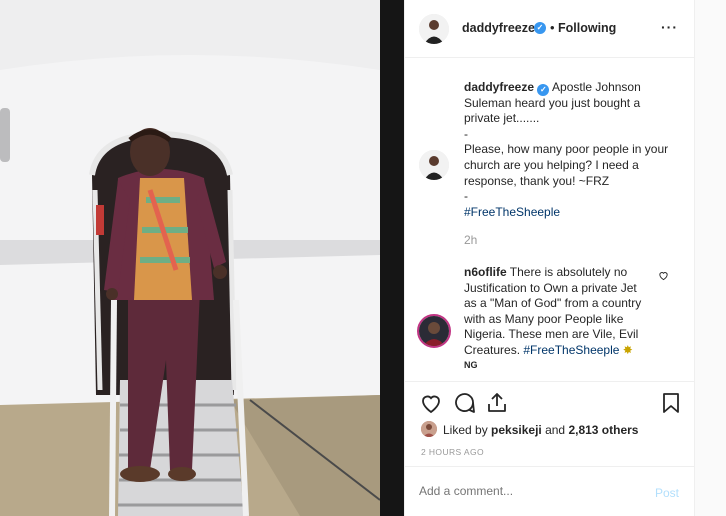 The image size is (726, 516). Describe the element at coordinates (543, 90) in the screenshot. I see `caption-verified-icon: ✓` at that location.